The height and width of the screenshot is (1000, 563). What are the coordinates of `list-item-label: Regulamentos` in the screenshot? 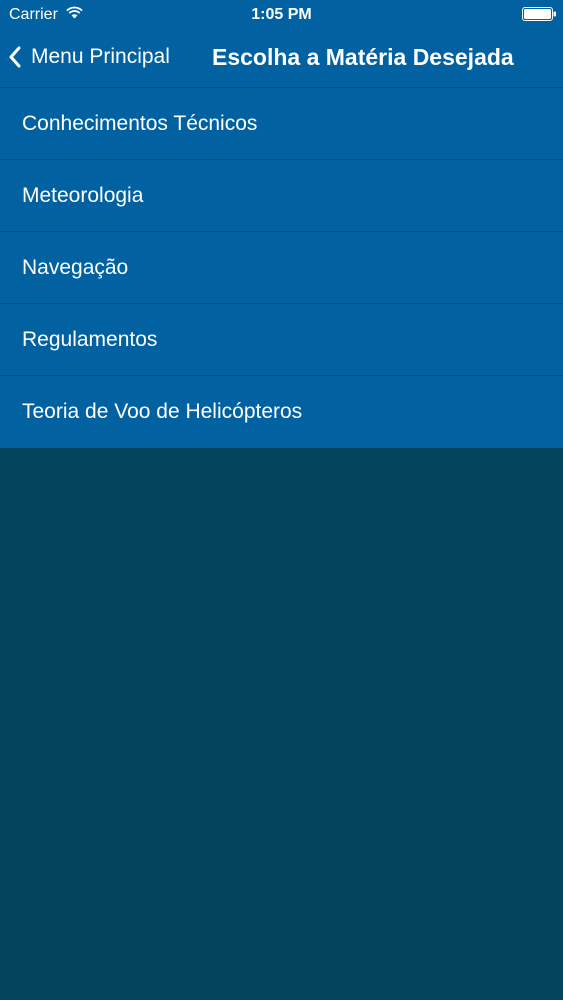 It's located at (90, 339).